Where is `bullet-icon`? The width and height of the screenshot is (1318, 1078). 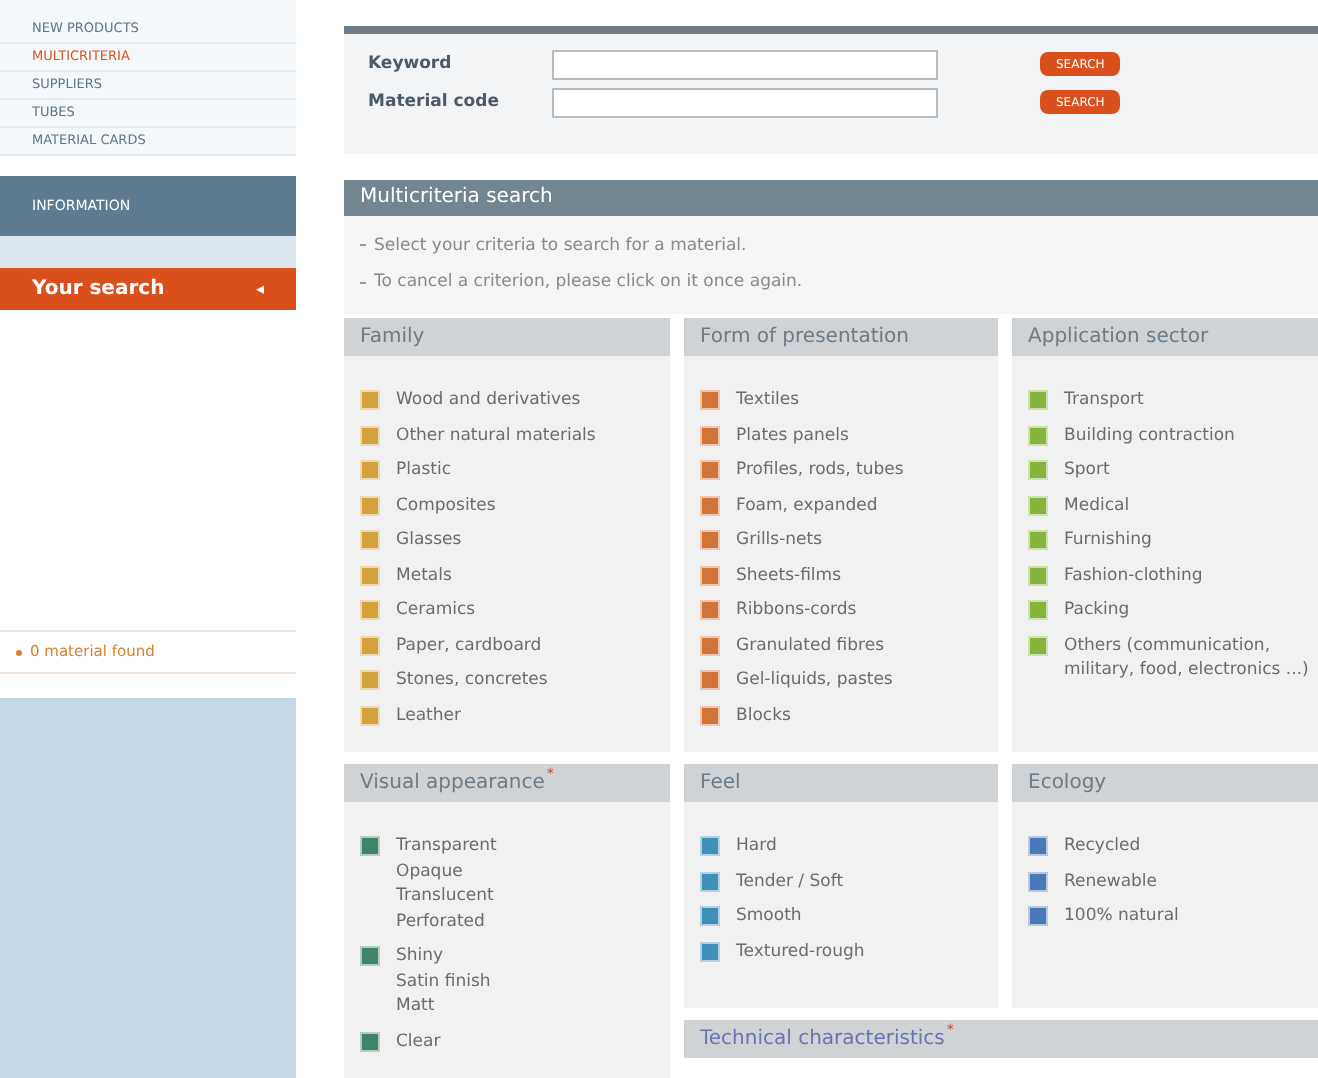
bullet-icon is located at coordinates (19, 652).